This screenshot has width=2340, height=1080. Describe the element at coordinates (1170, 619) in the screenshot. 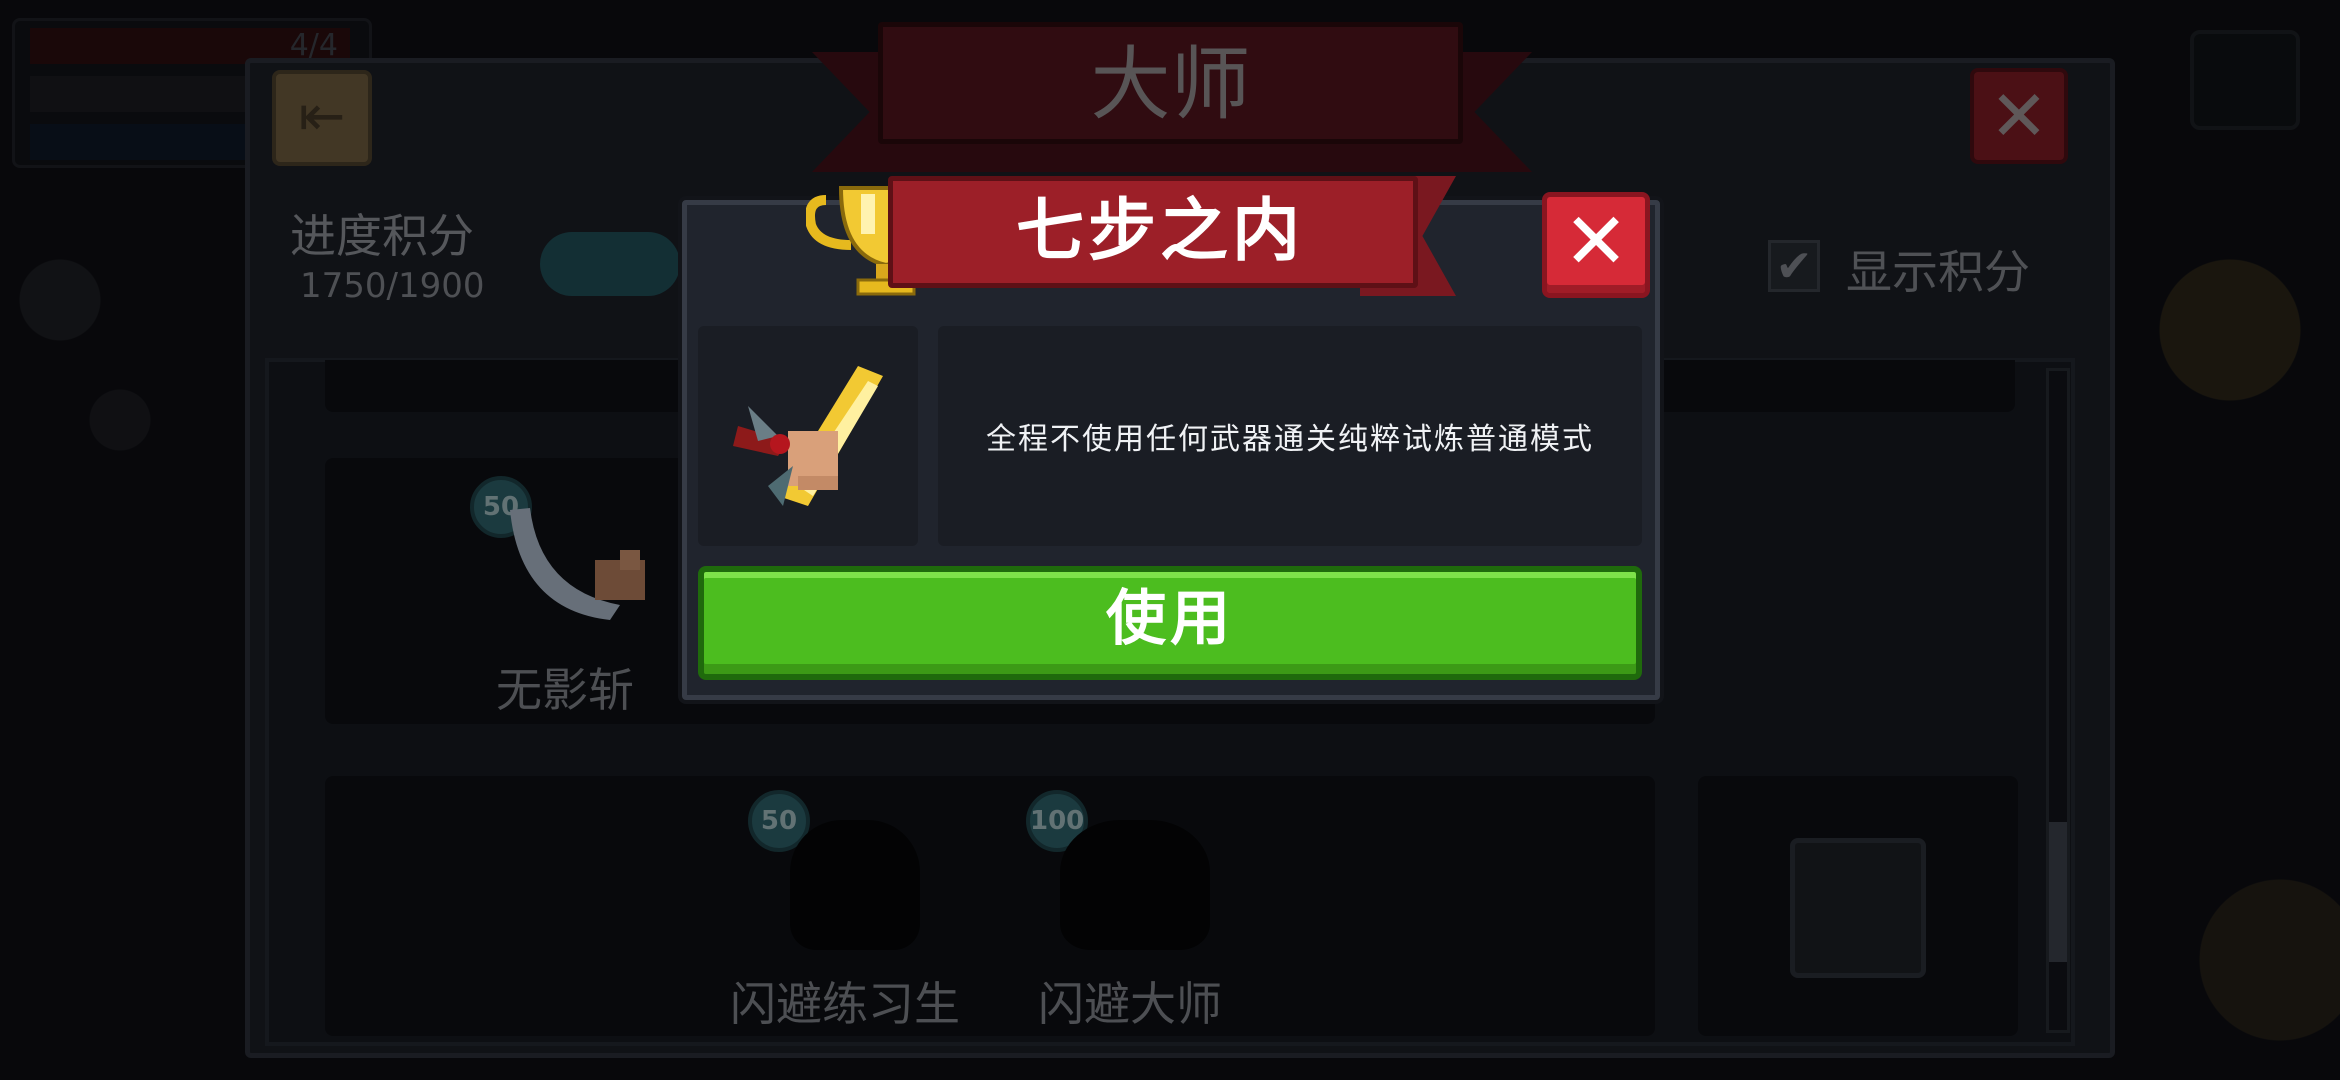

I see `use-button-label: 使用` at that location.